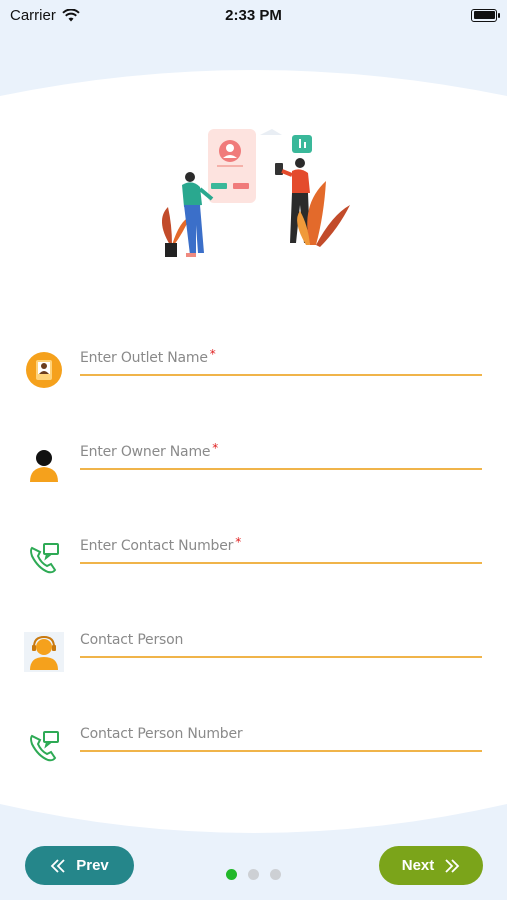  I want to click on contact-person-field: Contact Person, so click(253, 649).